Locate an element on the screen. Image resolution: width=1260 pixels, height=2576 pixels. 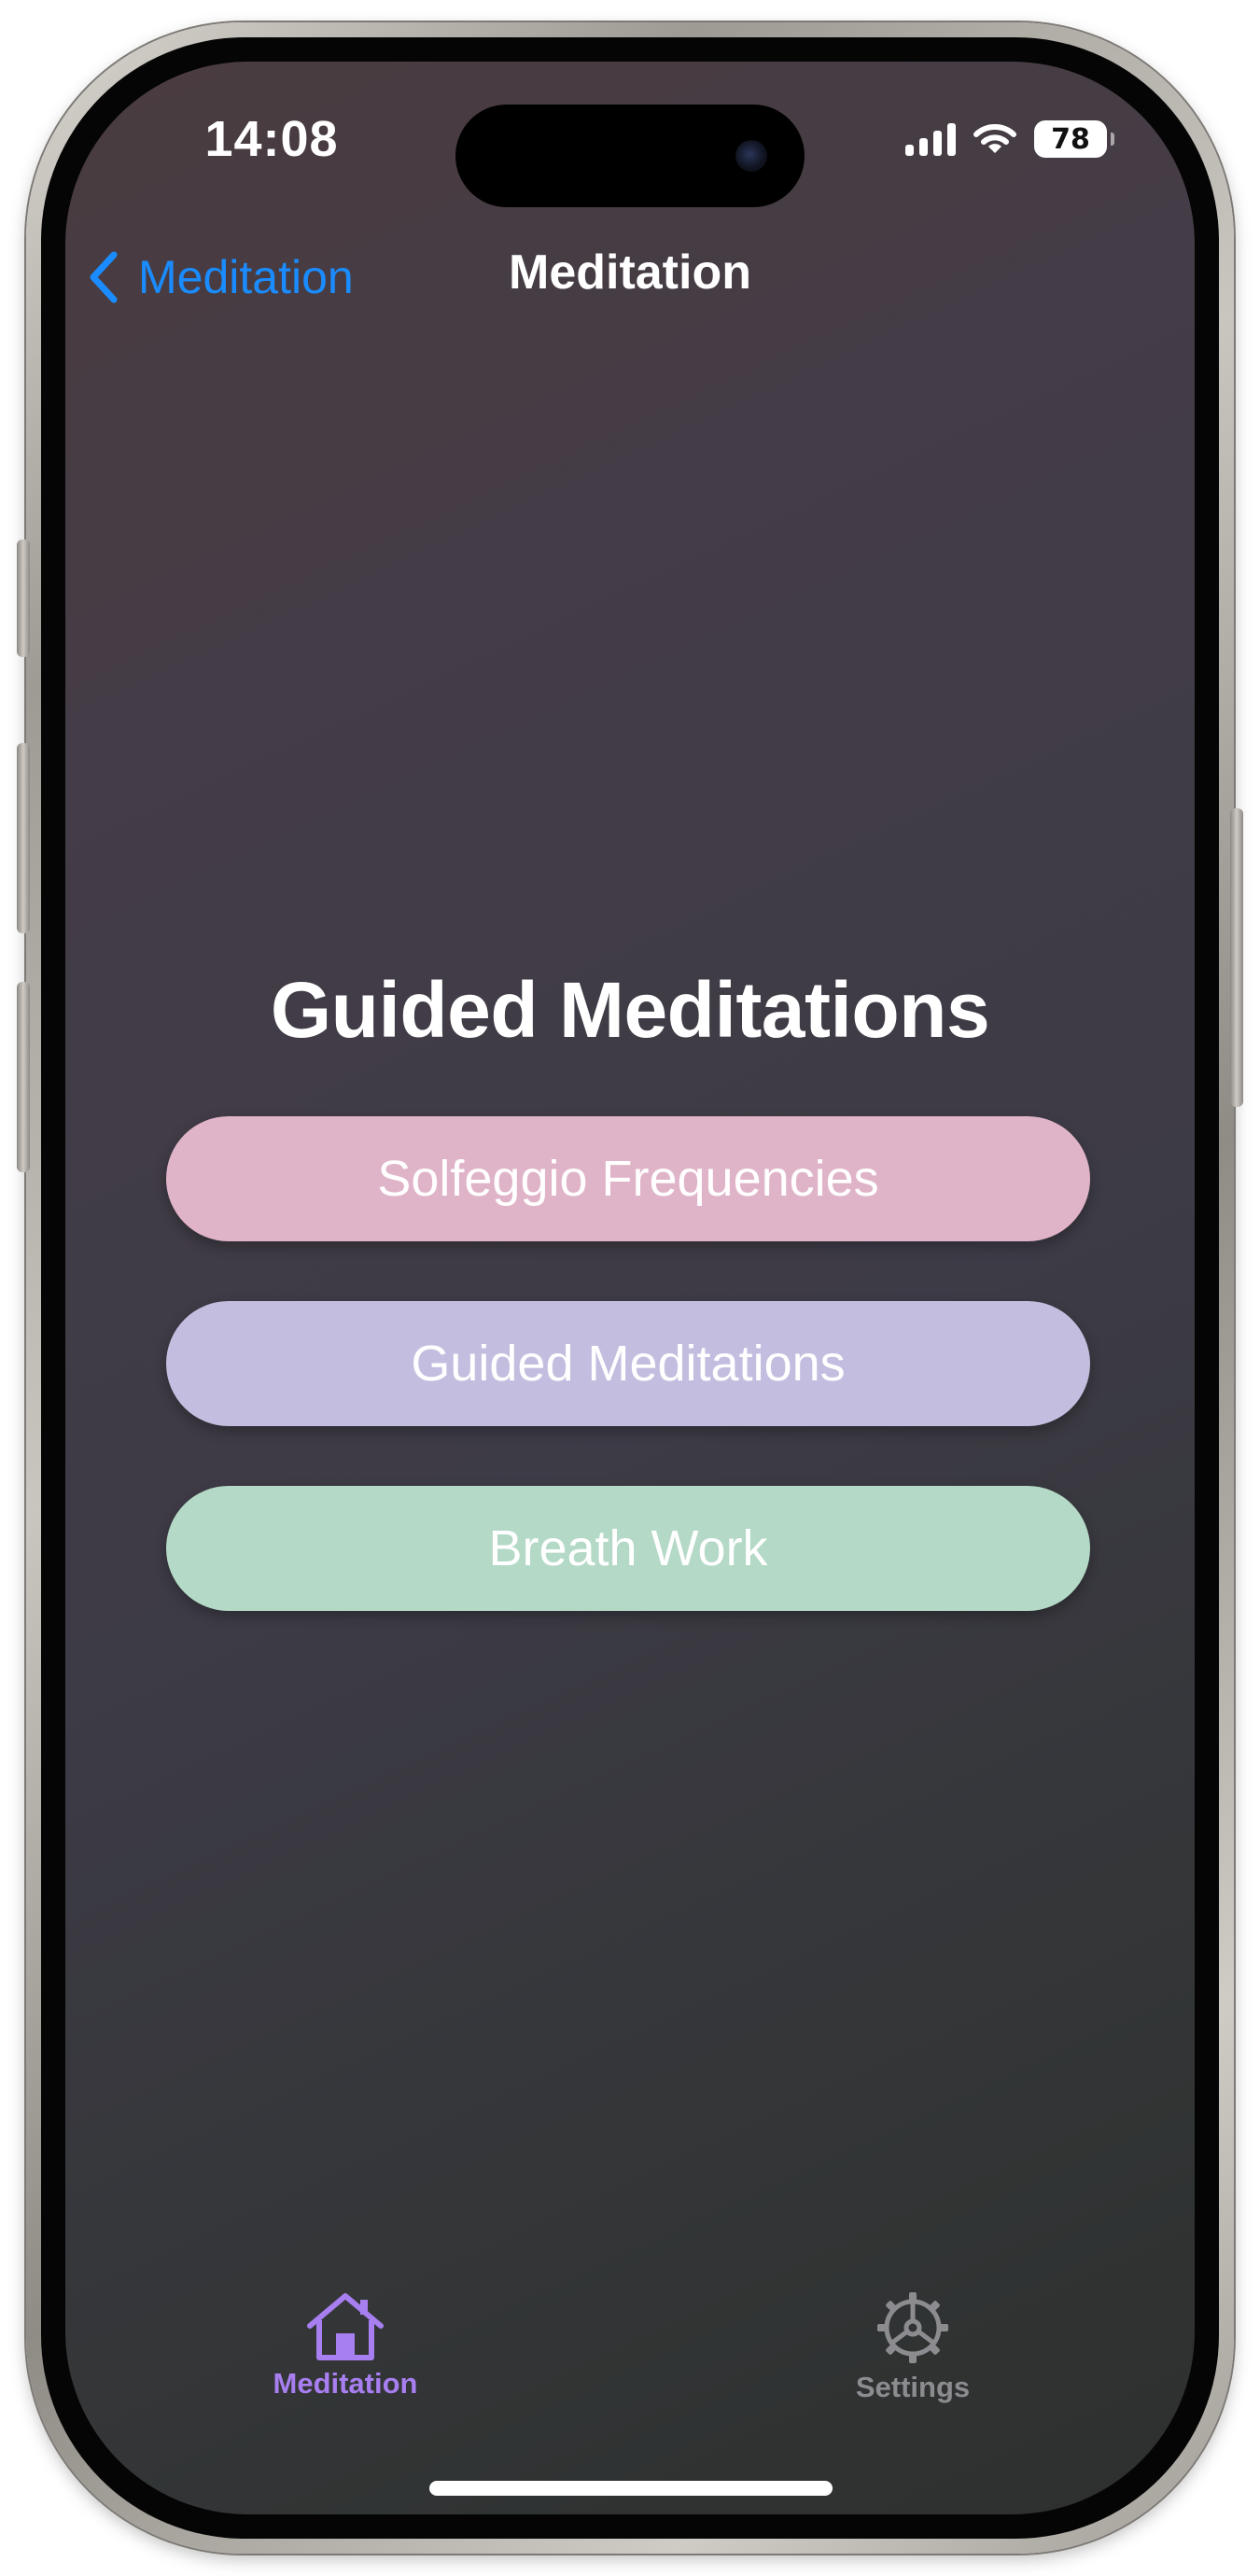
house-icon is located at coordinates (345, 2326).